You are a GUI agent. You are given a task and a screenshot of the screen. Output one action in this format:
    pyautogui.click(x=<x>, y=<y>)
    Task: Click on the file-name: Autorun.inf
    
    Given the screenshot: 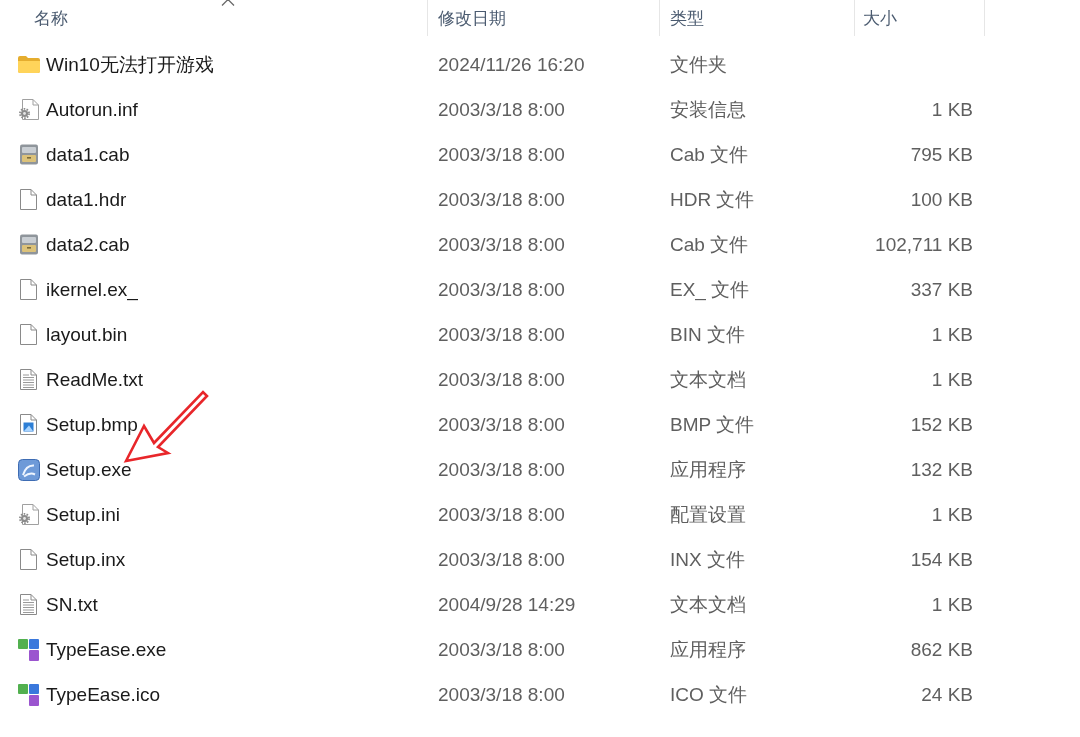 What is the action you would take?
    pyautogui.click(x=92, y=109)
    